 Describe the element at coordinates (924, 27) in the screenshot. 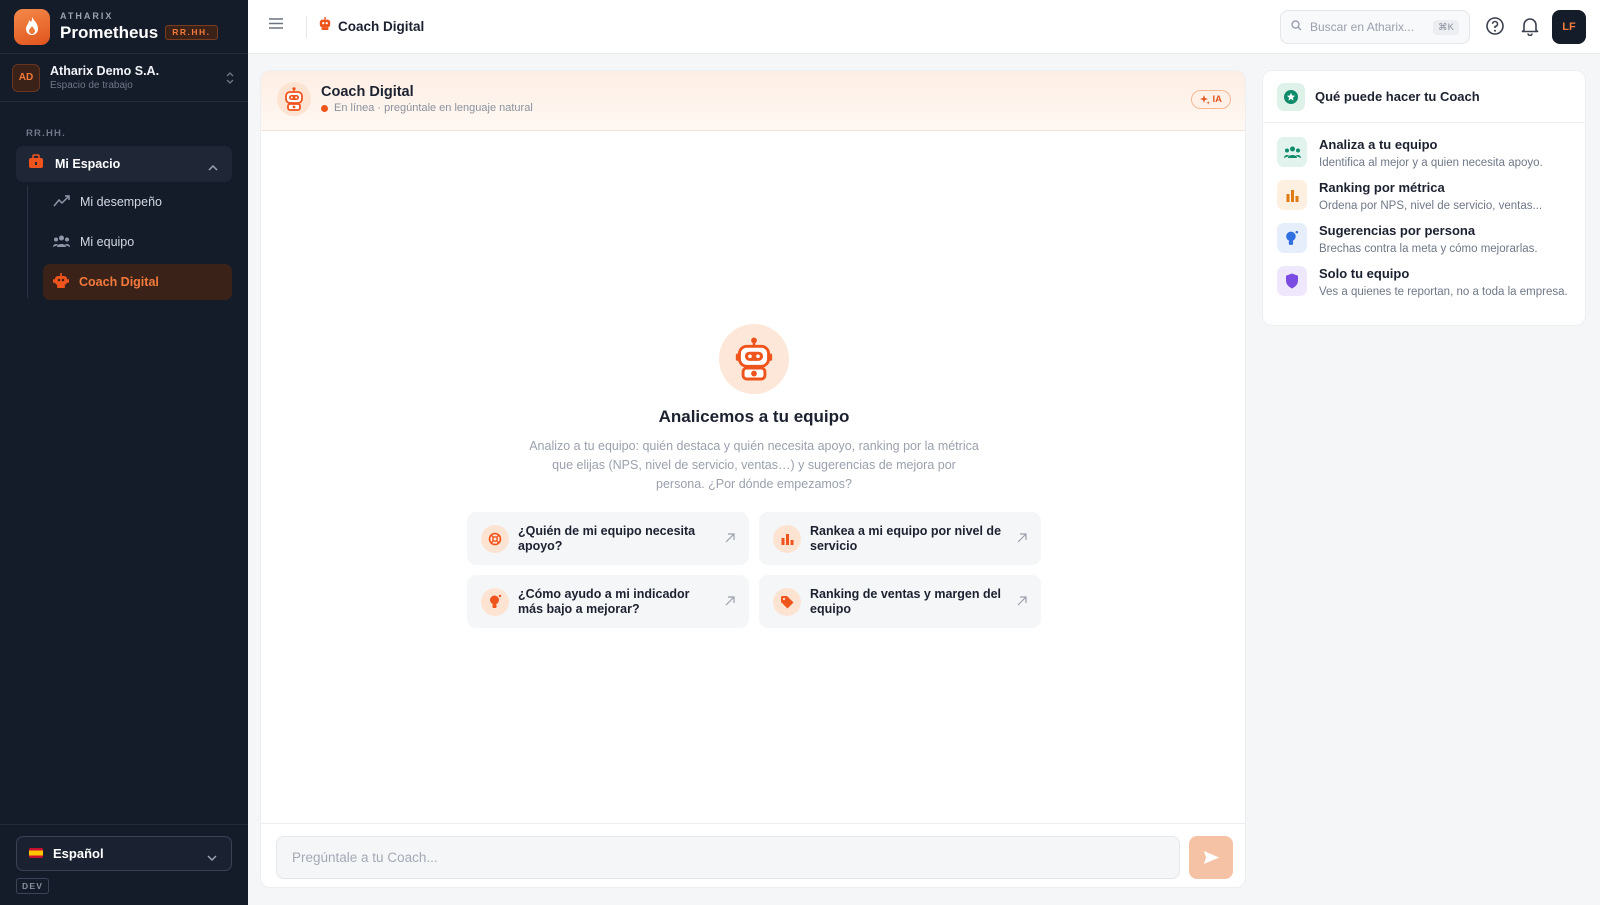

I see `topbar: Coach Digital Buscar en Atharix... ⌘K LF` at that location.